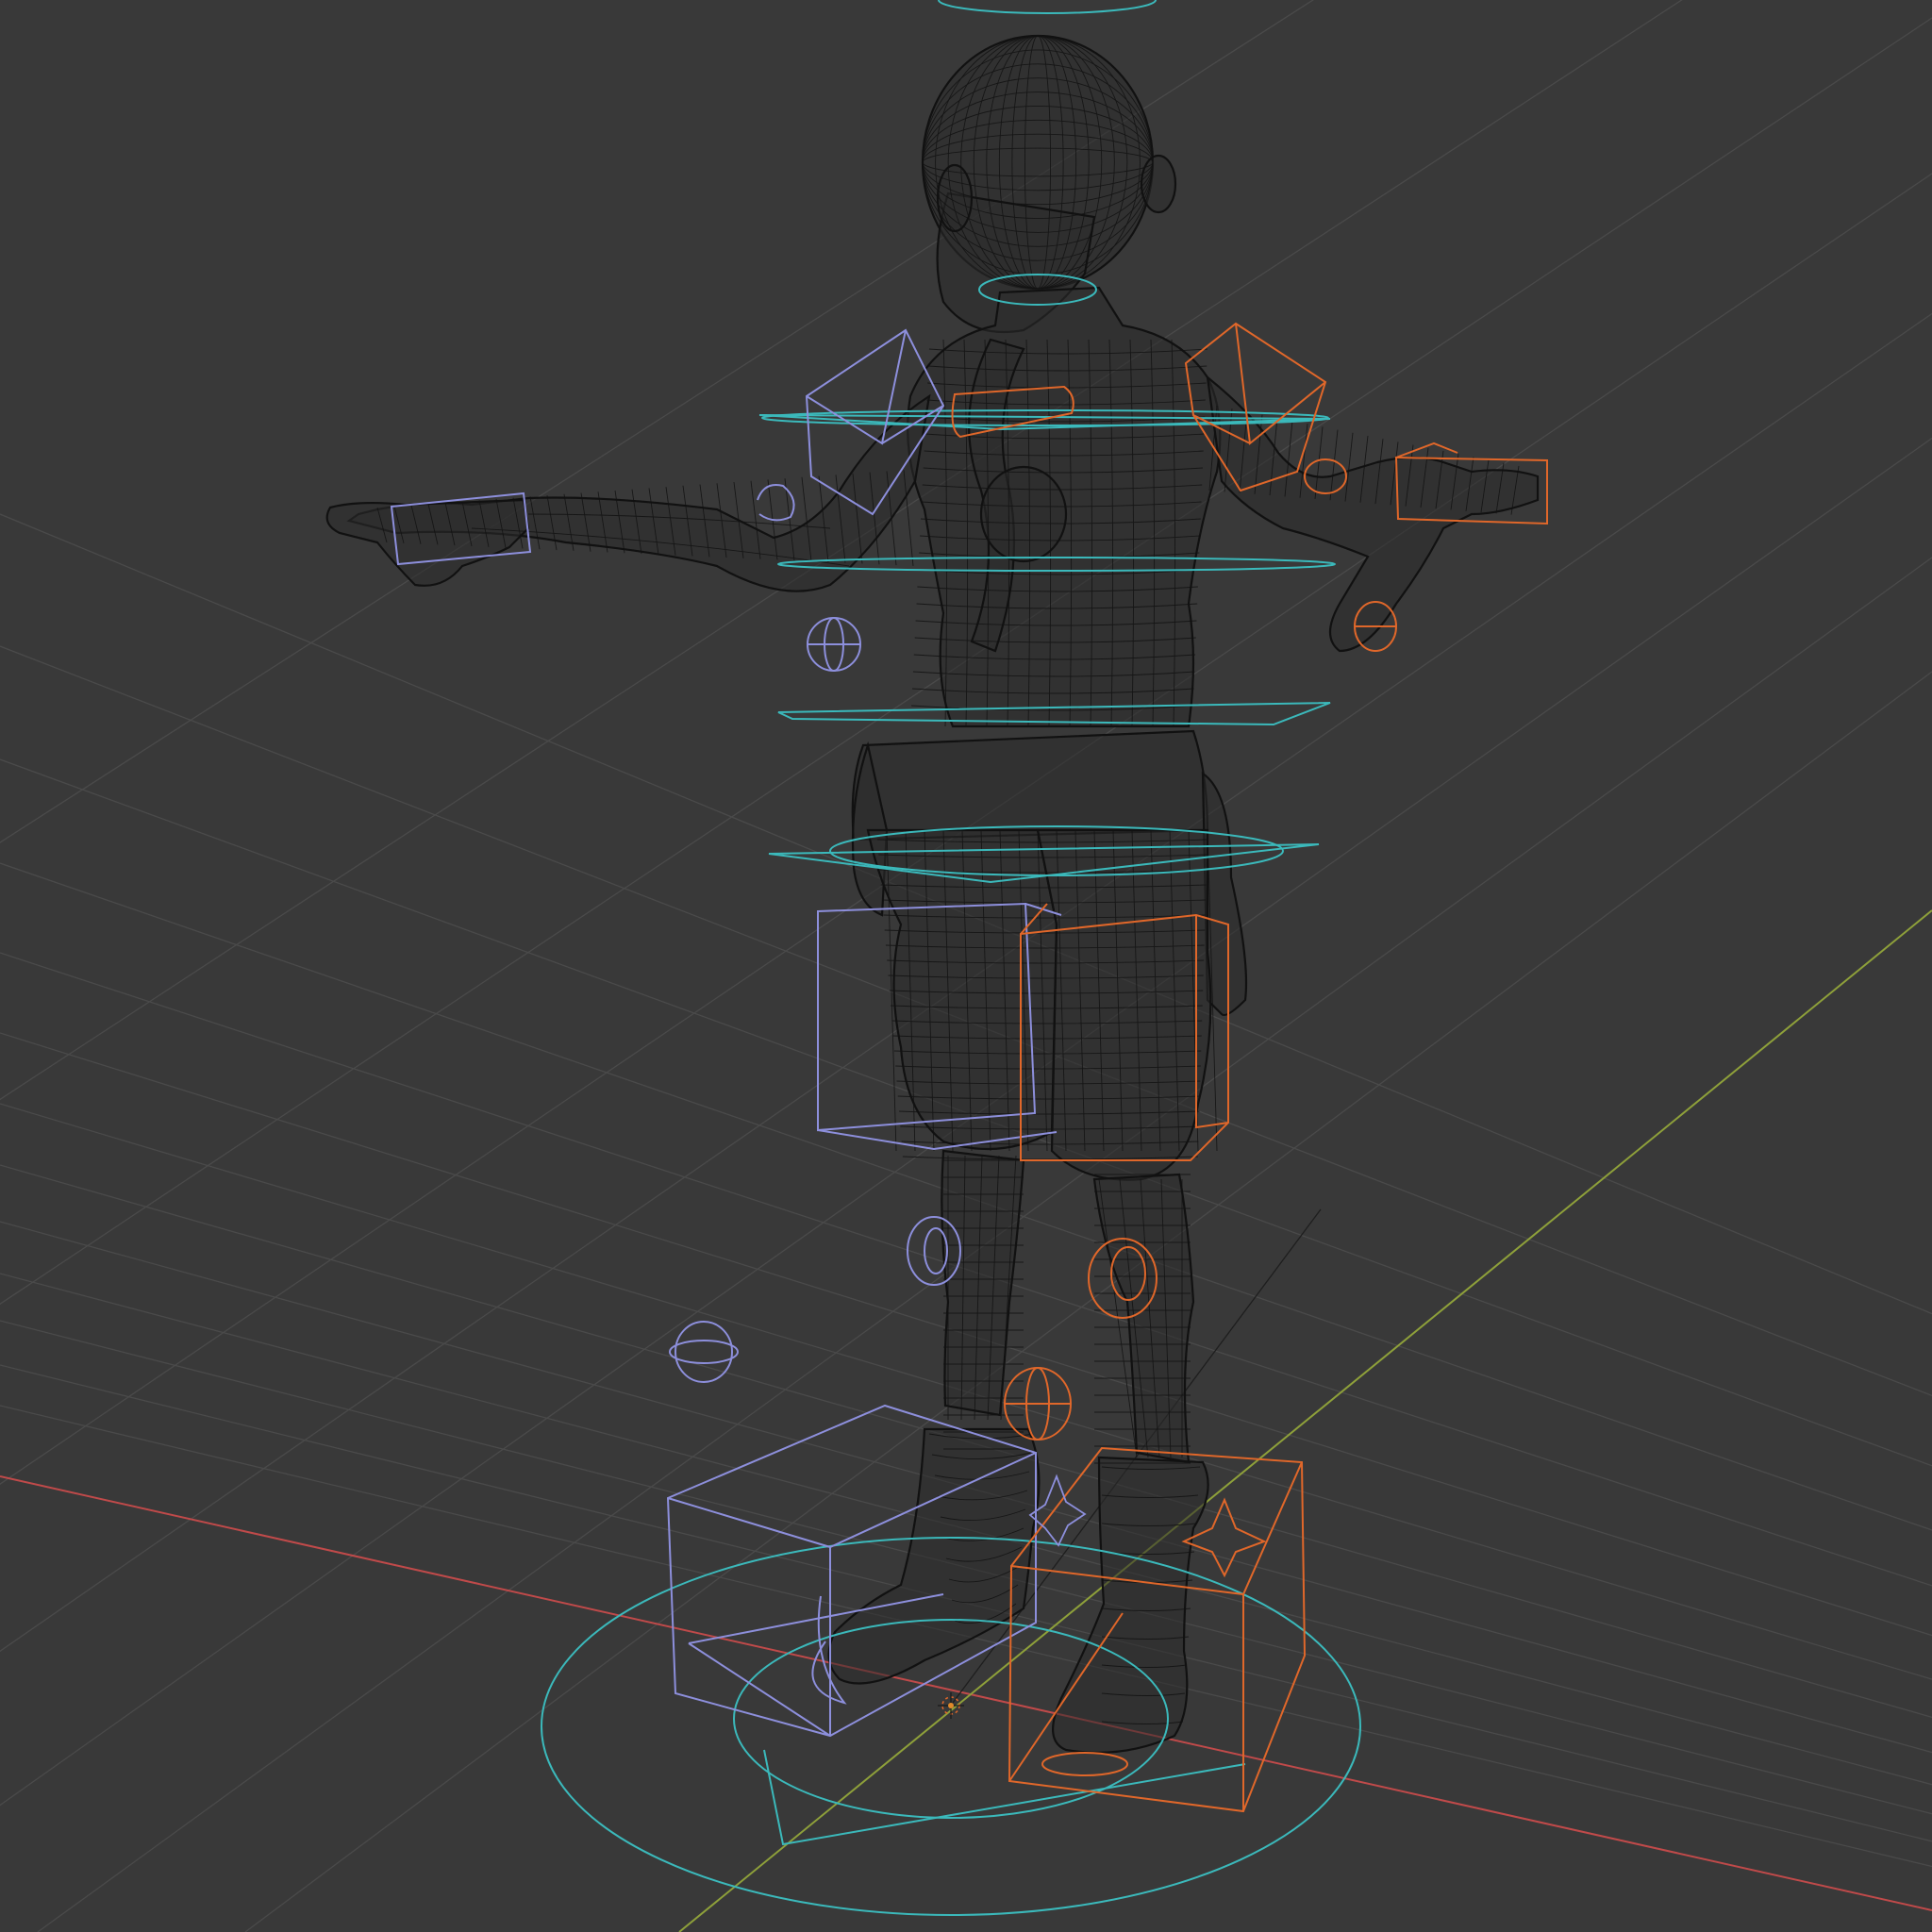  I want to click on leg-pole-left-ring, so click(704, 1352).